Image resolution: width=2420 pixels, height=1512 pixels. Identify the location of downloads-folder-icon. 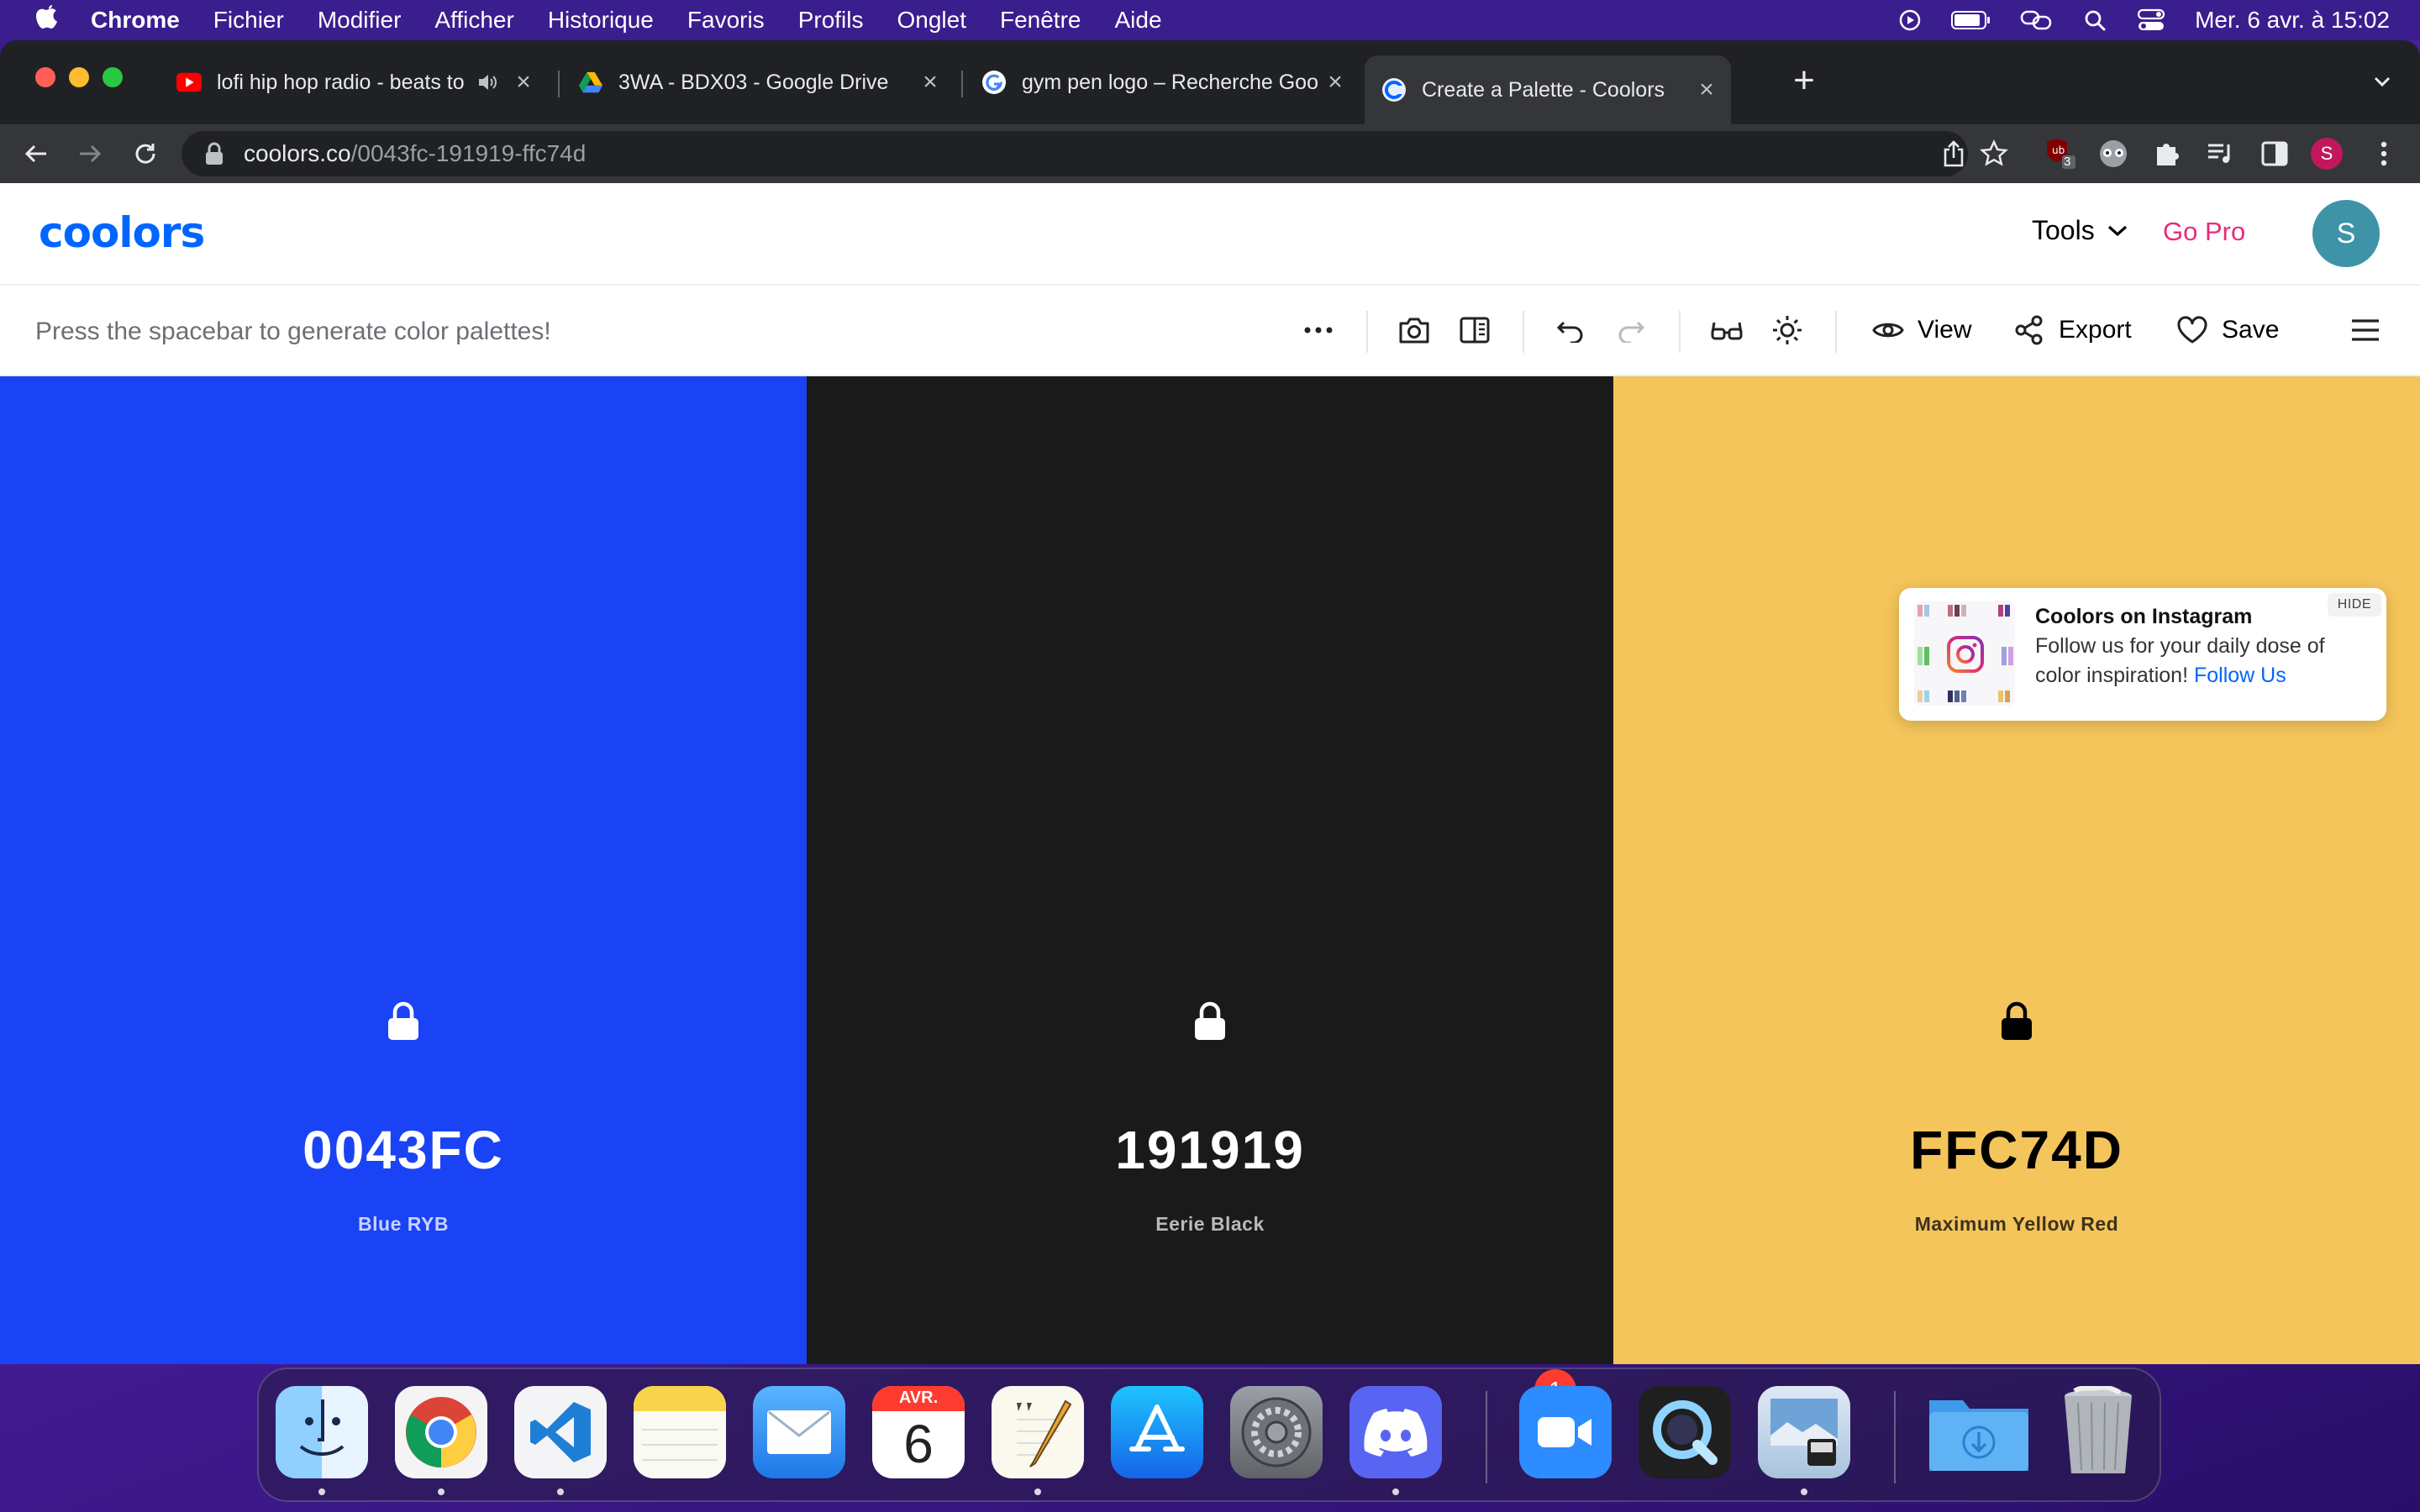
(1979, 1432).